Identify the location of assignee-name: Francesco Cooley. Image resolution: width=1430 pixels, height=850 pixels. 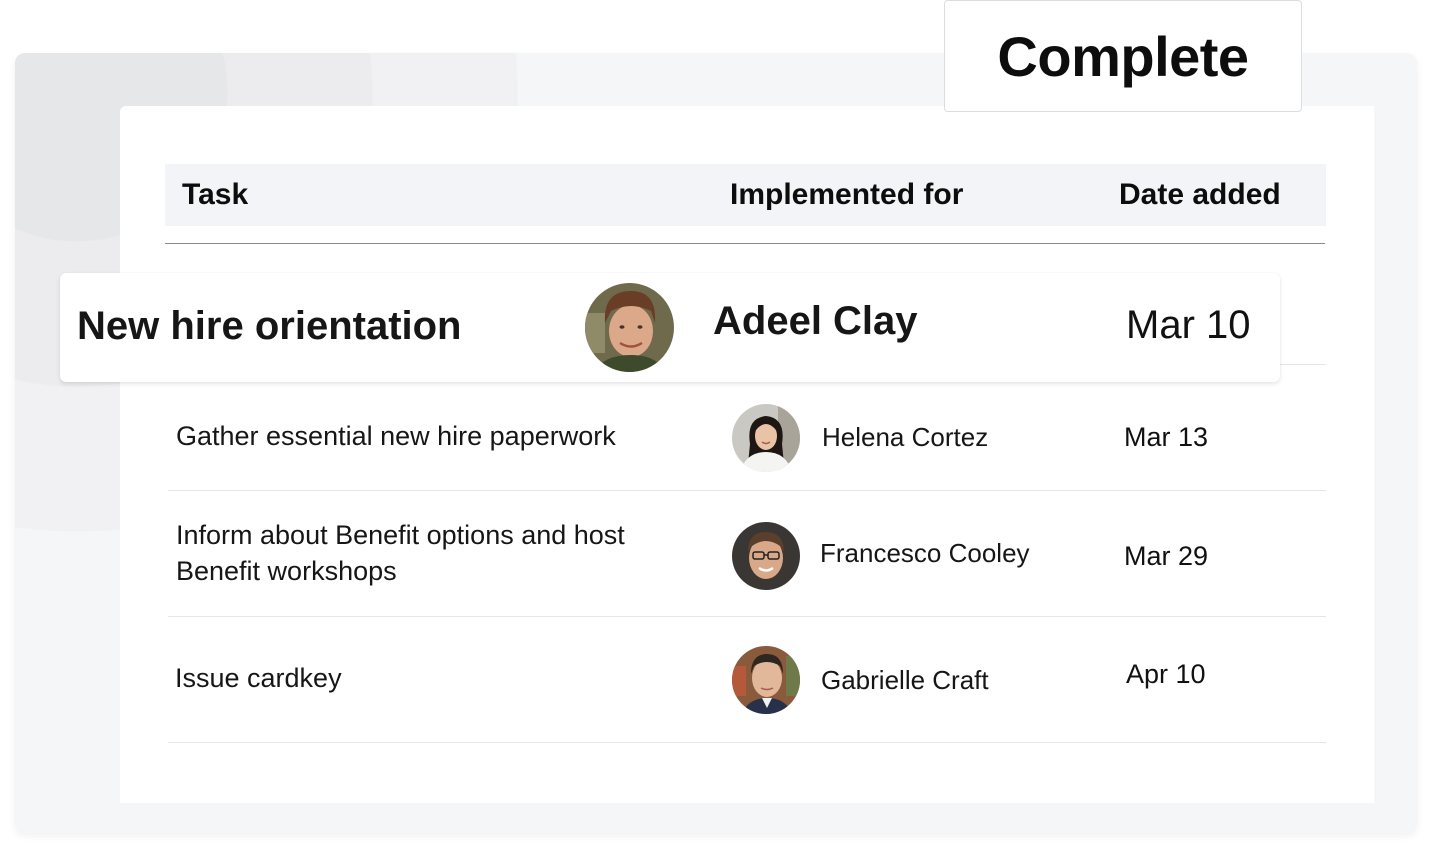
(925, 553).